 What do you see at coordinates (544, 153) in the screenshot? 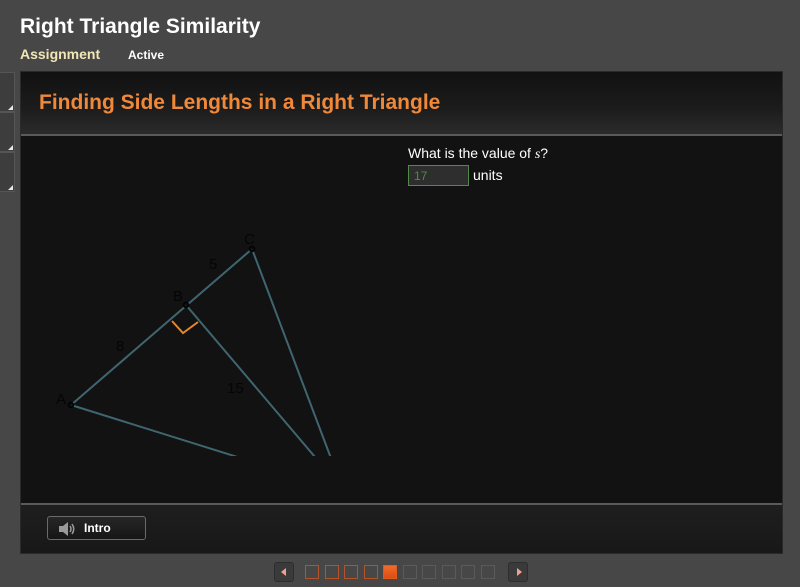
I see `question-suffix: ?` at bounding box center [544, 153].